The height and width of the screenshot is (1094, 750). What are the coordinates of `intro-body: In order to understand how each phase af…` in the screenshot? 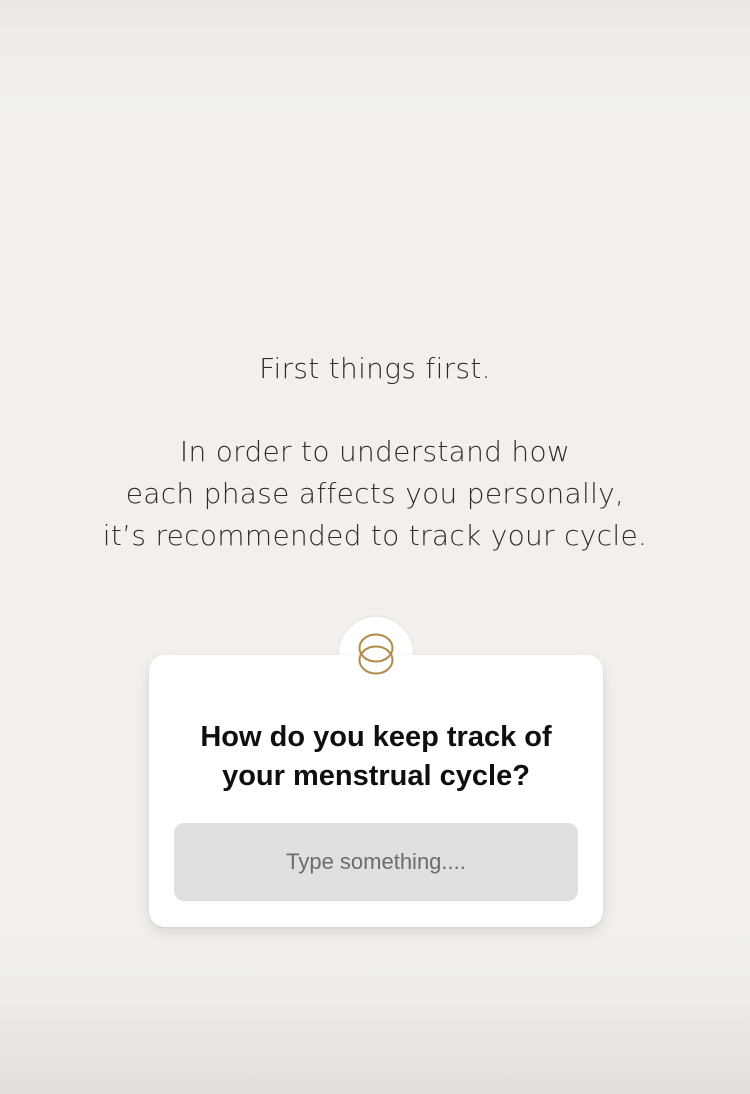 It's located at (375, 494).